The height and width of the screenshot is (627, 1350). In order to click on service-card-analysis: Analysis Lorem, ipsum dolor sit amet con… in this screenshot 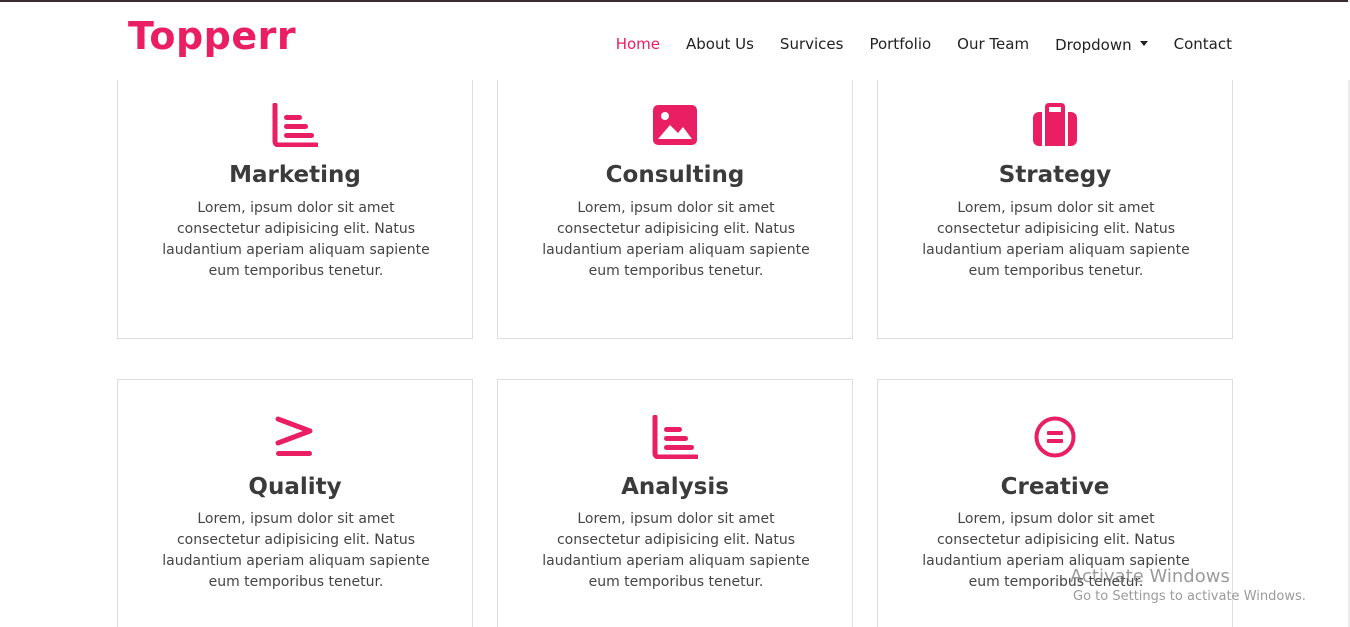, I will do `click(675, 503)`.